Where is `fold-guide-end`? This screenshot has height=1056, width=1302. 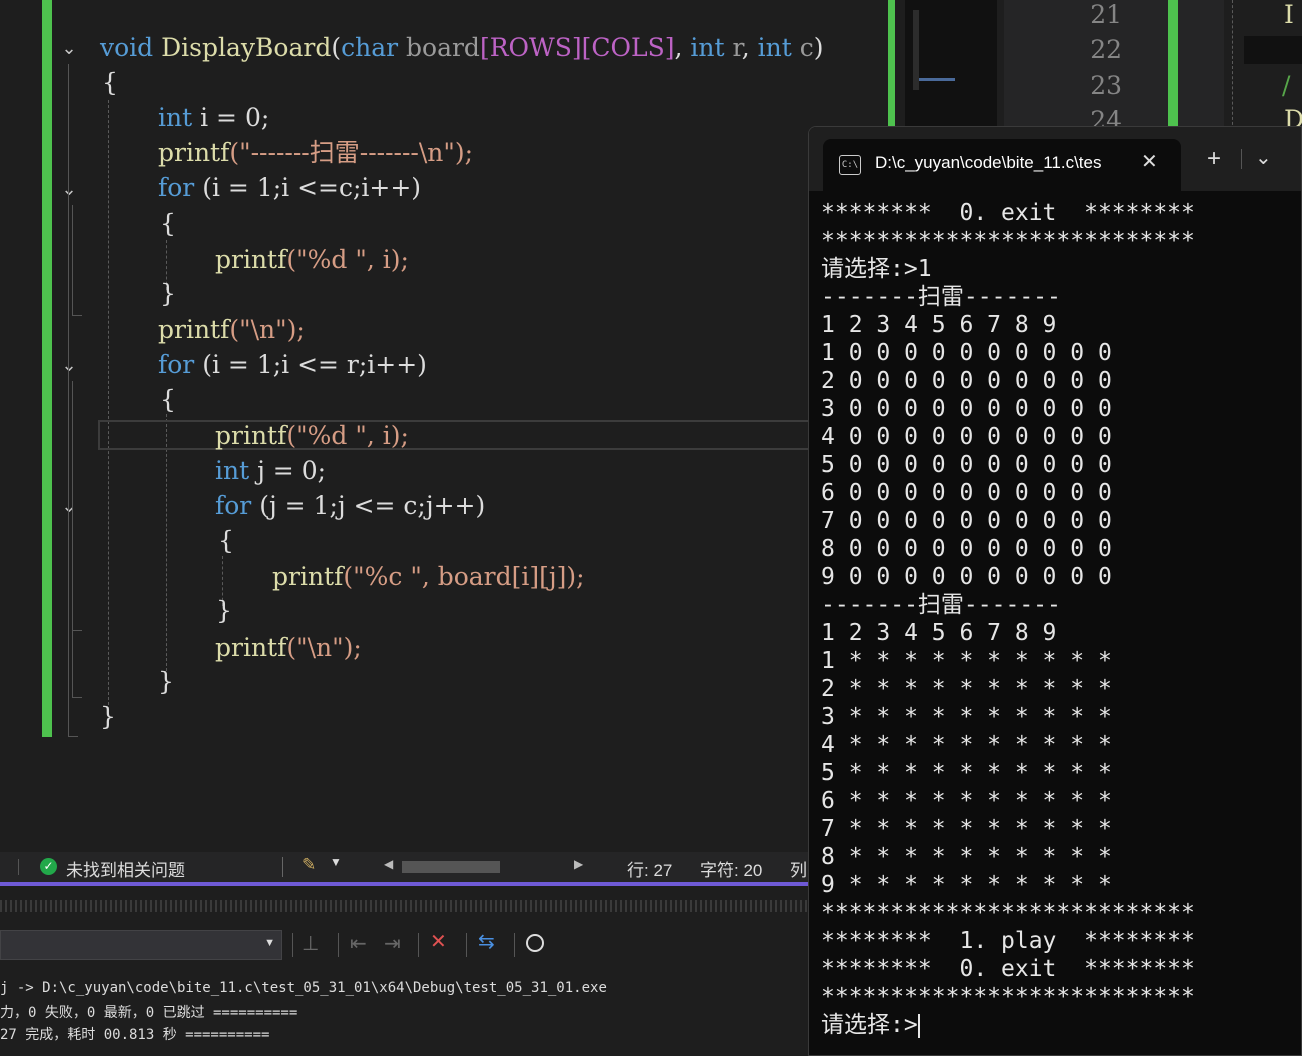
fold-guide-end is located at coordinates (77, 315).